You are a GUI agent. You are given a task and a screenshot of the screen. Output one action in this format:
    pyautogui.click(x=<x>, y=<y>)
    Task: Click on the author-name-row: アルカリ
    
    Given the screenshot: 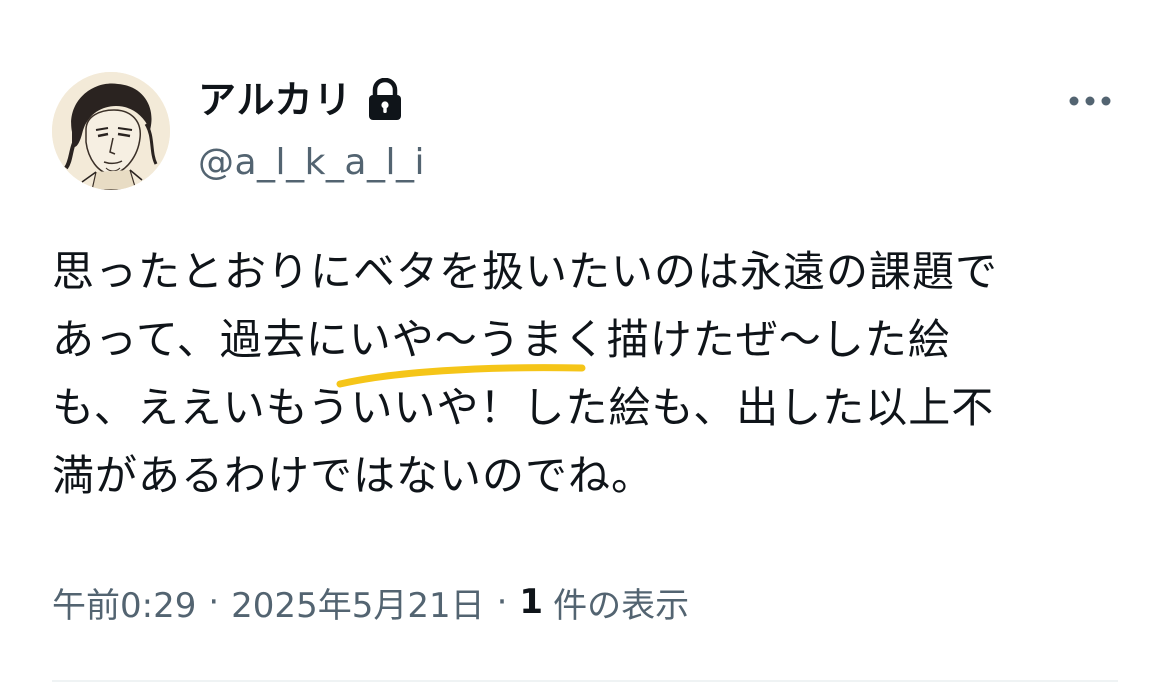 What is the action you would take?
    pyautogui.click(x=301, y=100)
    